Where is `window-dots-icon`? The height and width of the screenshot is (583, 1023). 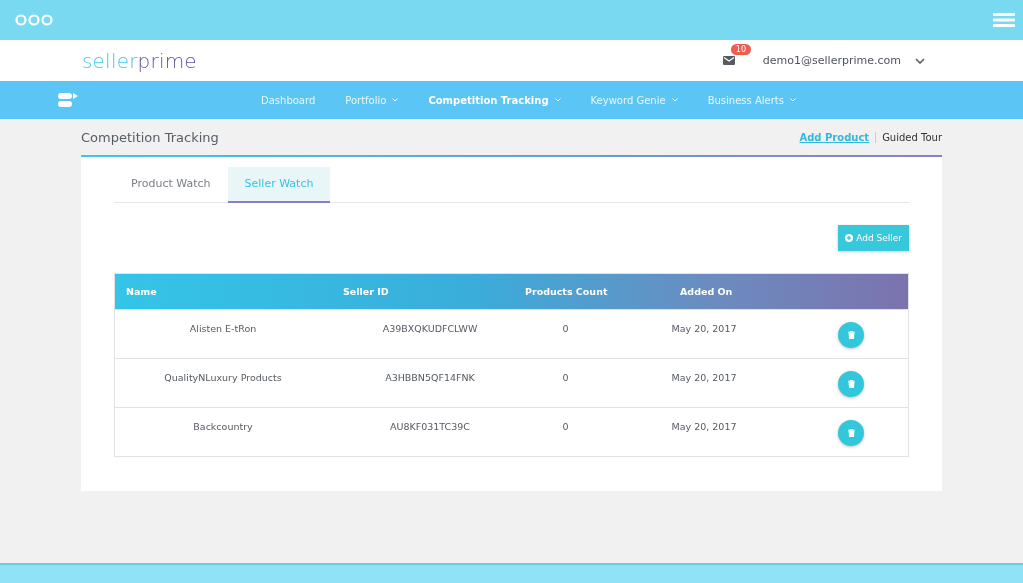
window-dots-icon is located at coordinates (34, 20).